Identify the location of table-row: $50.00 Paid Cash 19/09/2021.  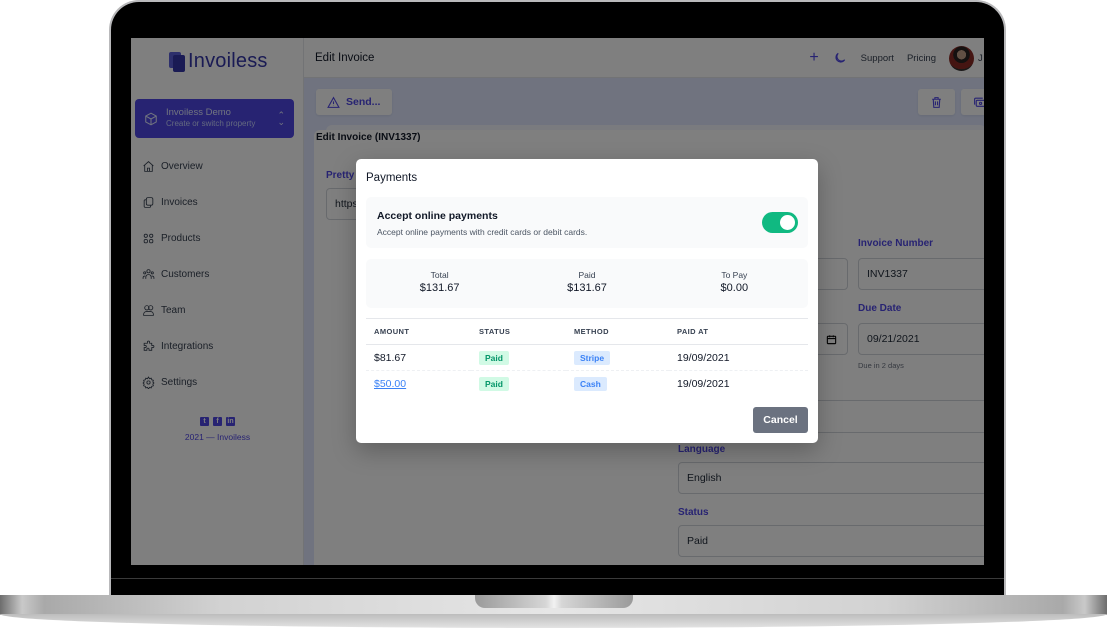
(587, 384).